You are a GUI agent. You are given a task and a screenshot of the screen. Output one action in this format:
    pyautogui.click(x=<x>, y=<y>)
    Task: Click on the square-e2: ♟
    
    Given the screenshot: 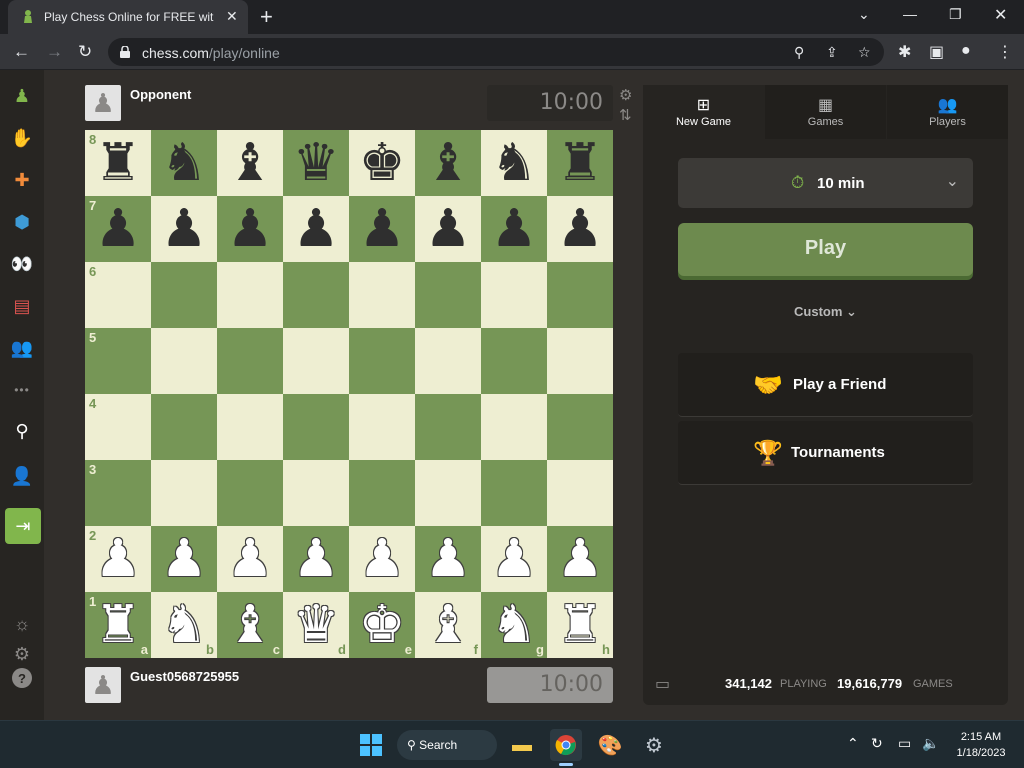 What is the action you would take?
    pyautogui.click(x=382, y=559)
    